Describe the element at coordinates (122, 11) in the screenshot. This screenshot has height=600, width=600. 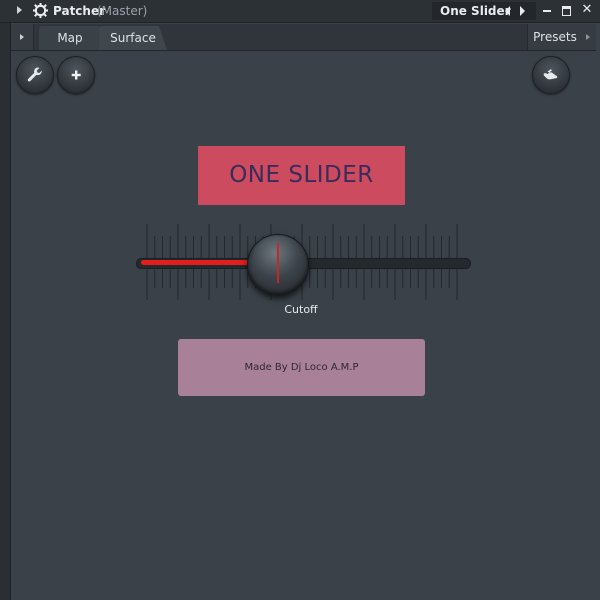
I see `window-subtitle: (Master)` at that location.